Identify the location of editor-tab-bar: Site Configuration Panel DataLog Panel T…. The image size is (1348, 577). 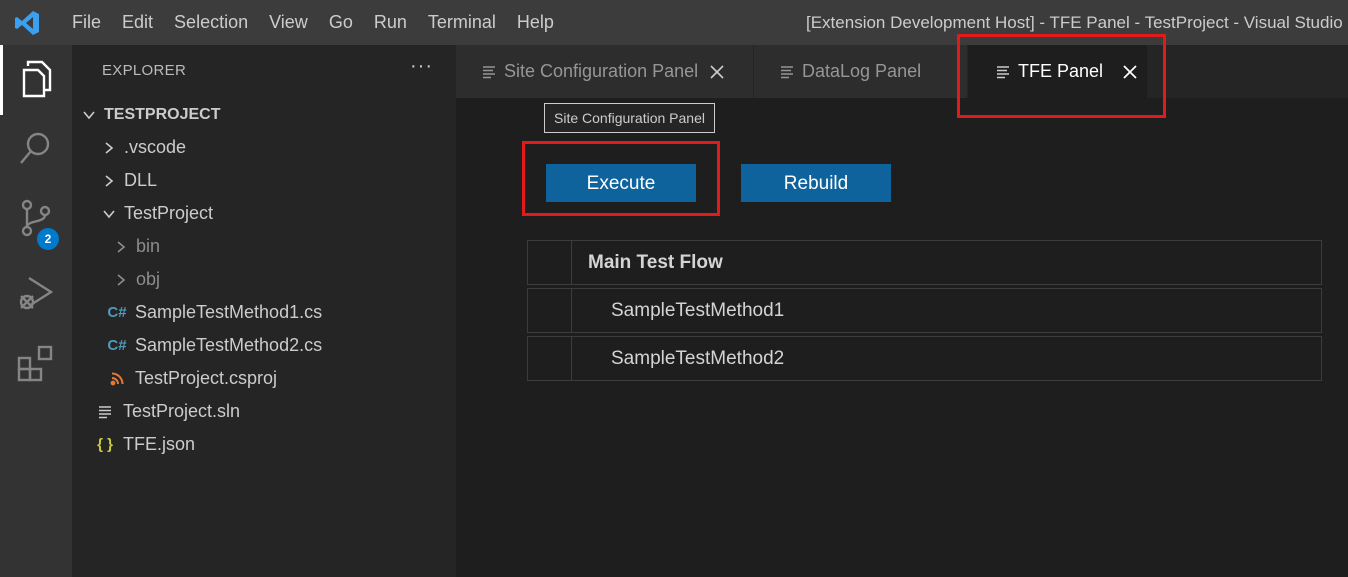
(902, 71).